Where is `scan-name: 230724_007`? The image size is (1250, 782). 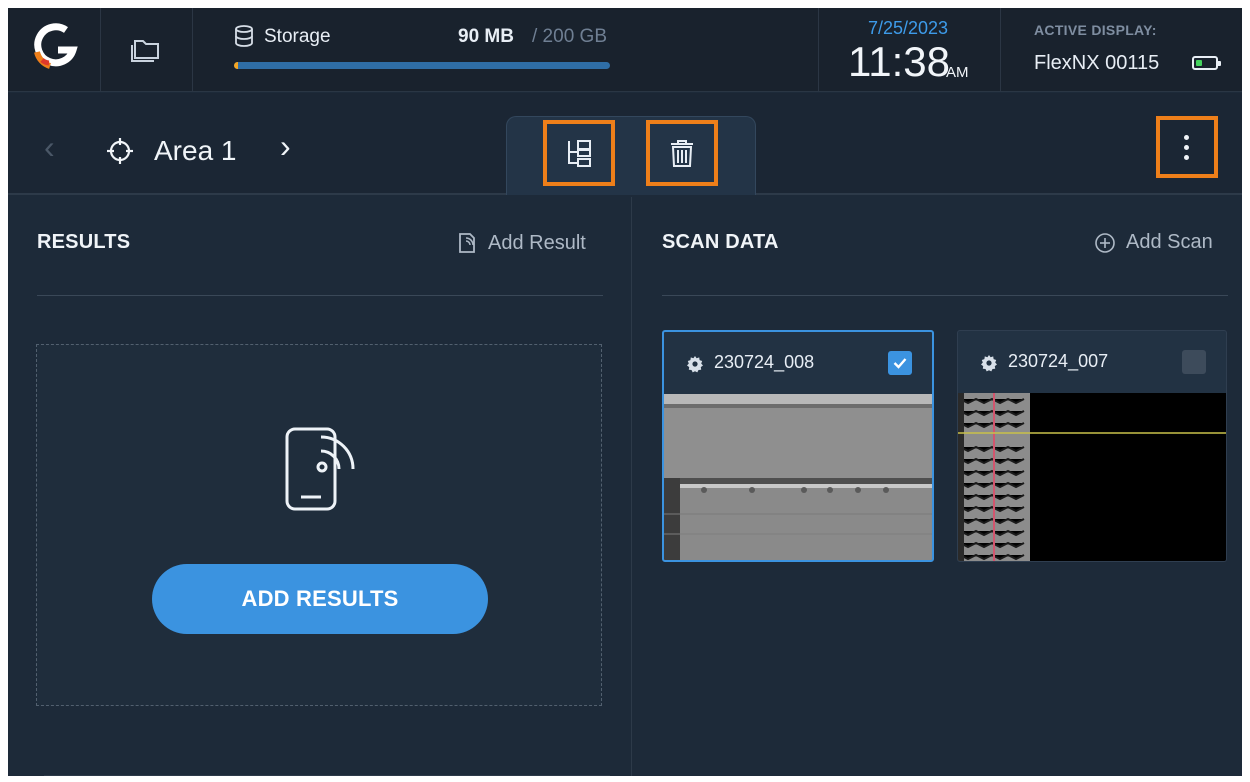
scan-name: 230724_007 is located at coordinates (1058, 361).